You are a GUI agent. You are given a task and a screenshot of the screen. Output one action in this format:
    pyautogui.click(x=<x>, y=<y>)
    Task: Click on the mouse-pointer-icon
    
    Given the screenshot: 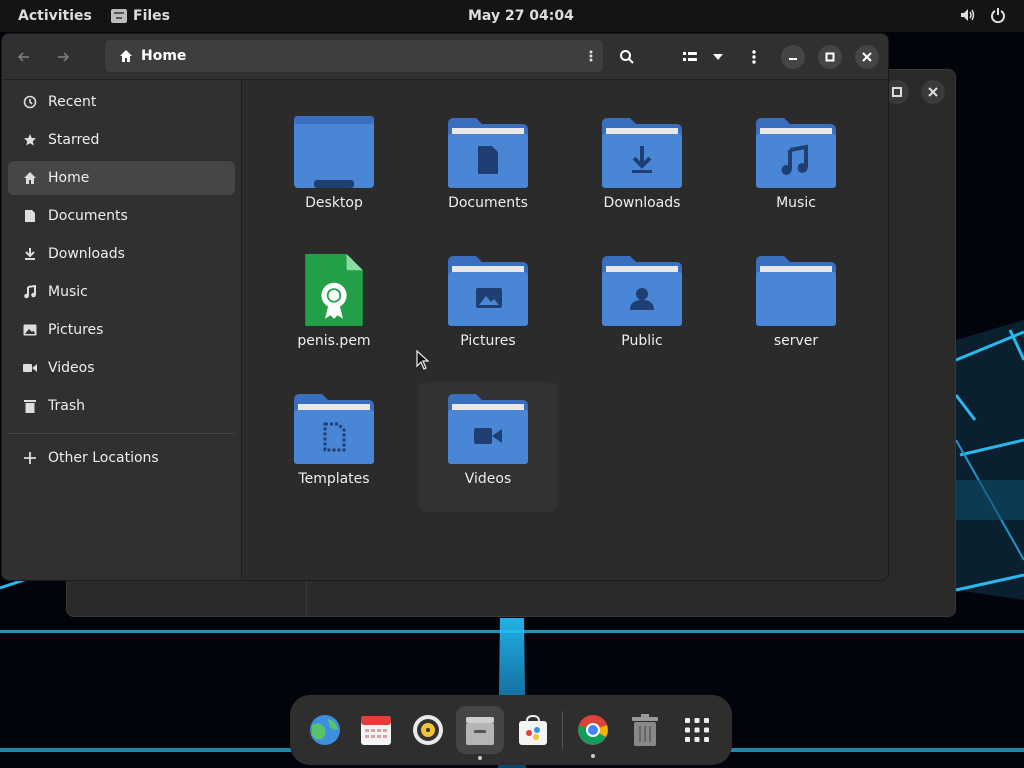 What is the action you would take?
    pyautogui.click(x=423, y=360)
    